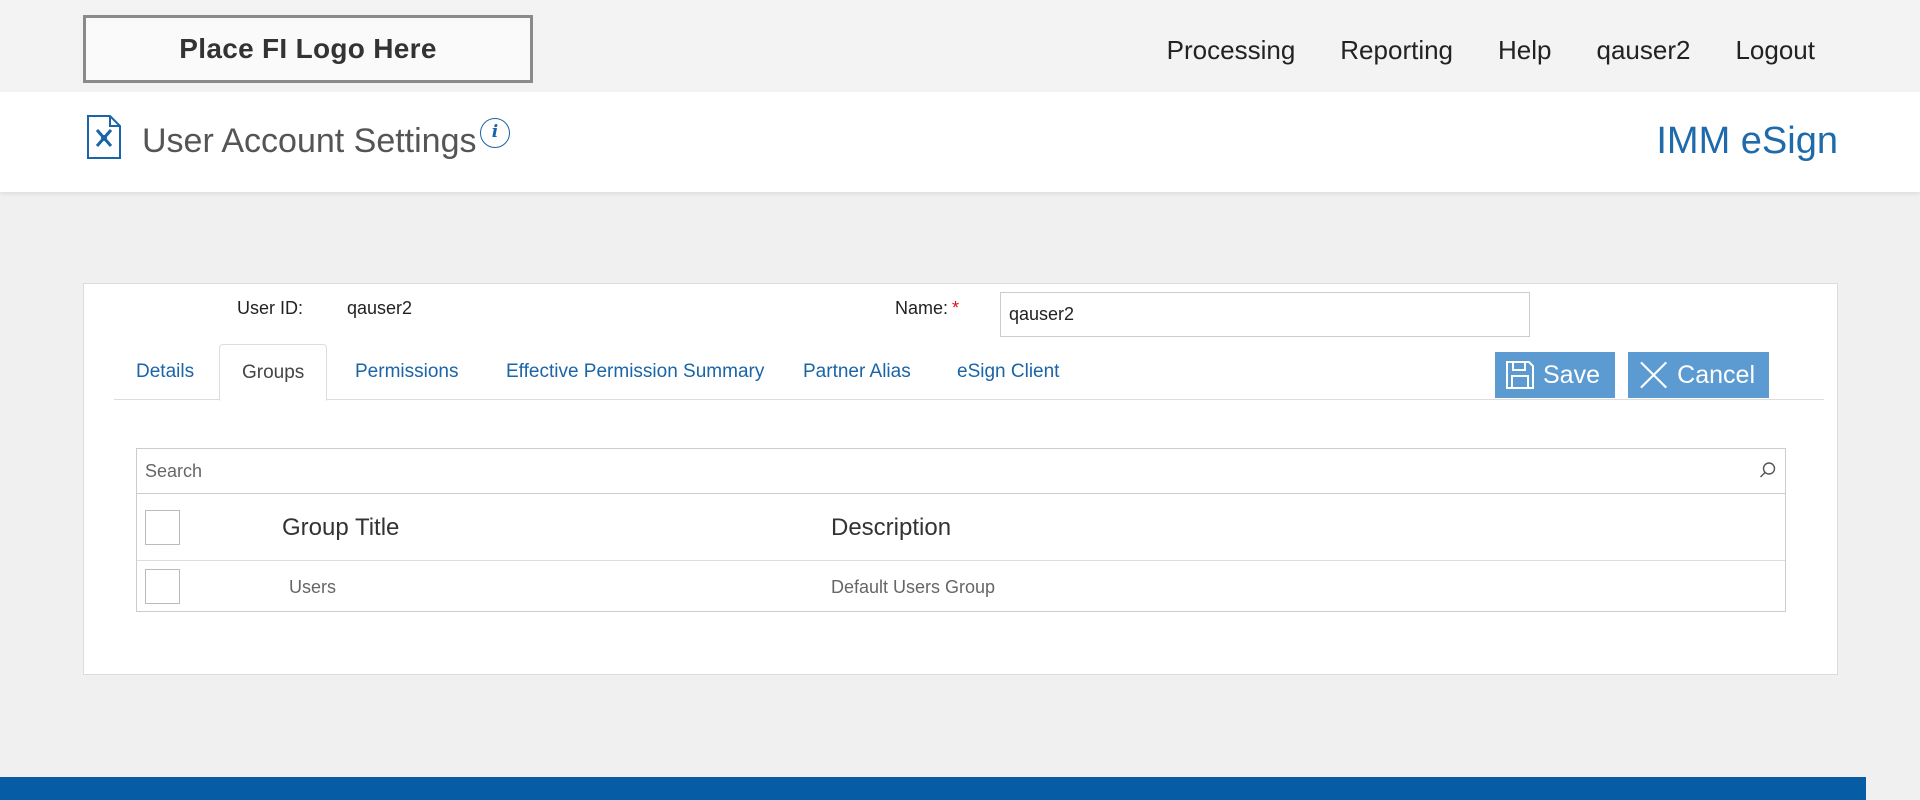  Describe the element at coordinates (913, 587) in the screenshot. I see `description-cell: Default Users Group` at that location.